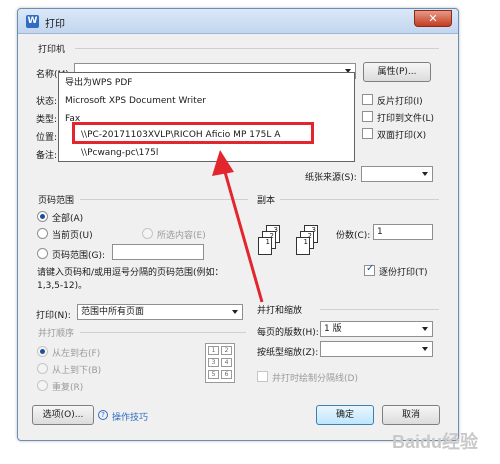 The width and height of the screenshot is (500, 464). What do you see at coordinates (345, 415) in the screenshot?
I see `ok-button: 确定` at bounding box center [345, 415].